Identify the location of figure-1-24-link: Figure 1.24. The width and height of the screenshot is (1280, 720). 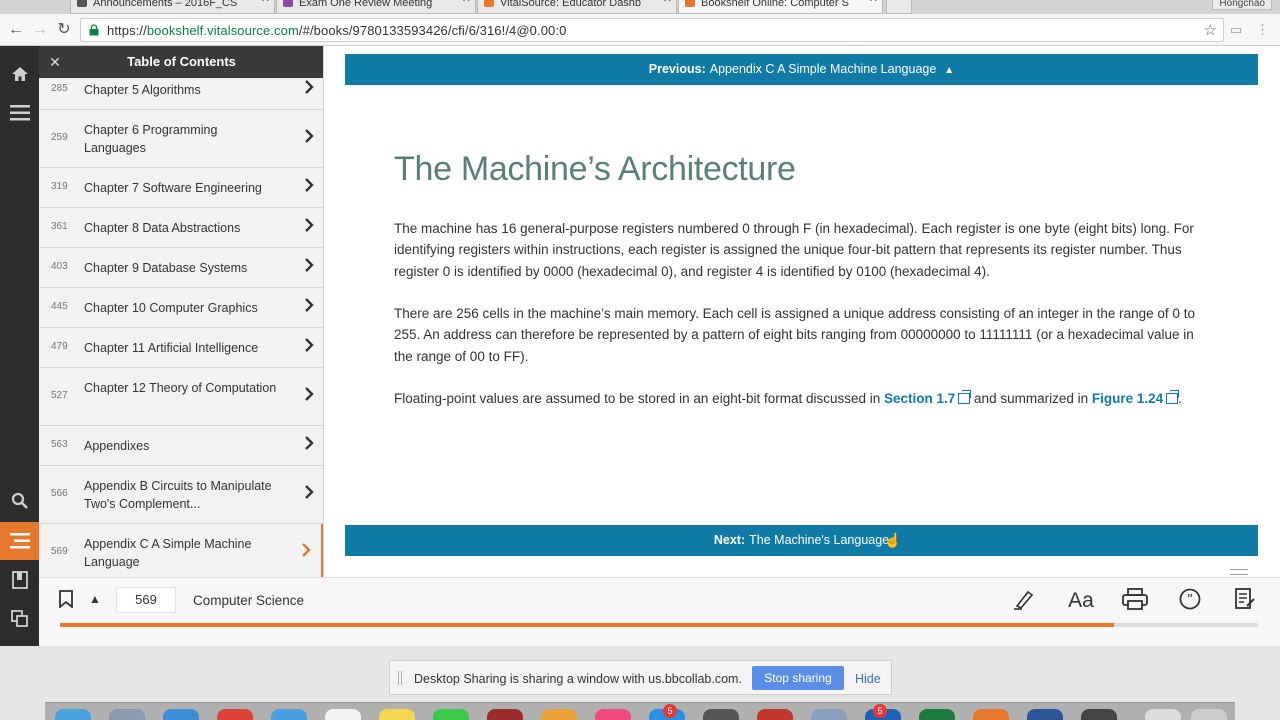
(1136, 398).